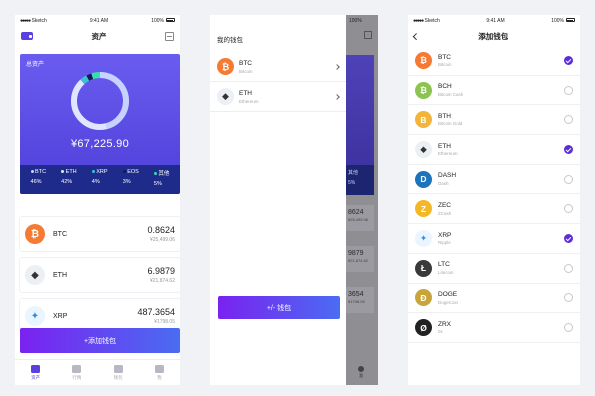 Image resolution: width=595 pixels, height=396 pixels. Describe the element at coordinates (100, 144) in the screenshot. I see `total-assets-value: ¥67,225.90` at that location.